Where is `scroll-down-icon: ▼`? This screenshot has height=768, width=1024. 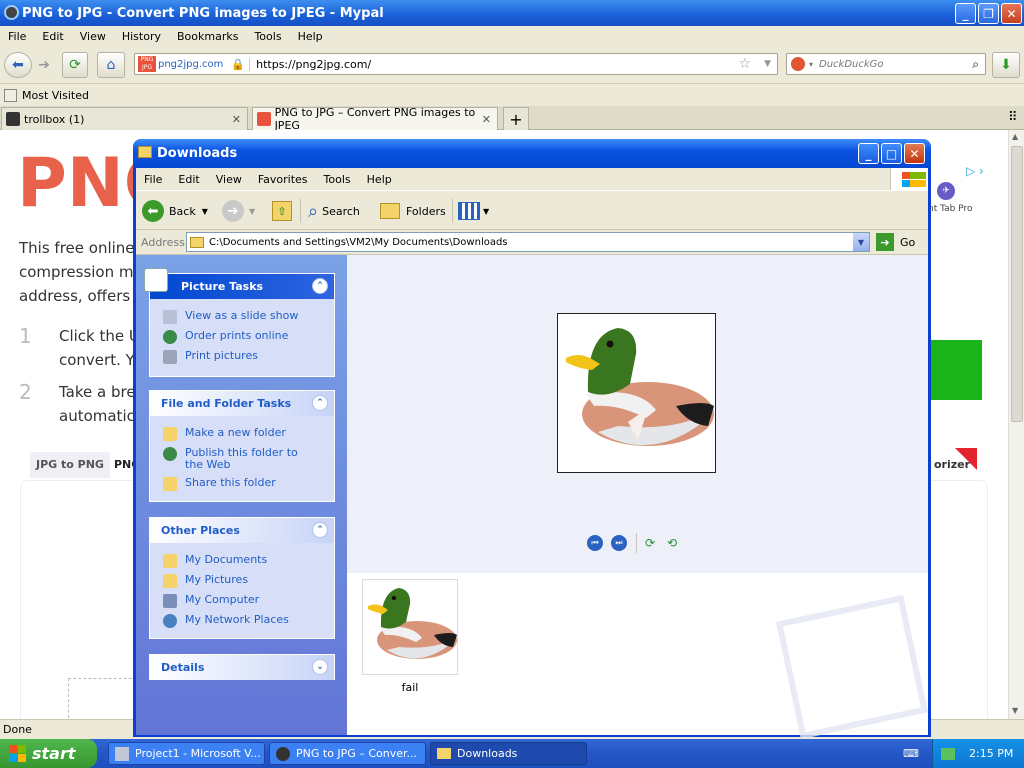 scroll-down-icon: ▼ is located at coordinates (1015, 710).